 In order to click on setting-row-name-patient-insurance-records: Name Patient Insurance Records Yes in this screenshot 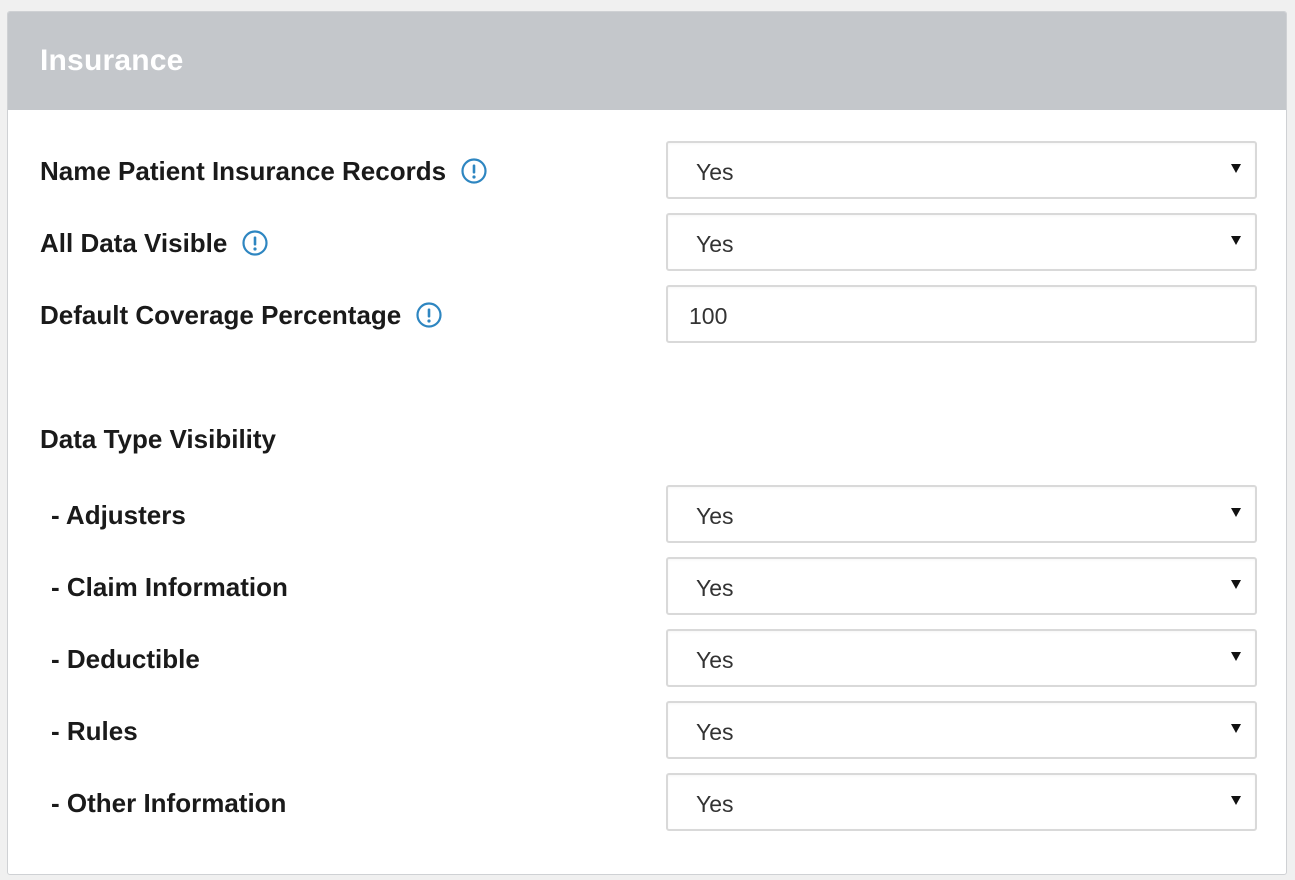, I will do `click(647, 171)`.